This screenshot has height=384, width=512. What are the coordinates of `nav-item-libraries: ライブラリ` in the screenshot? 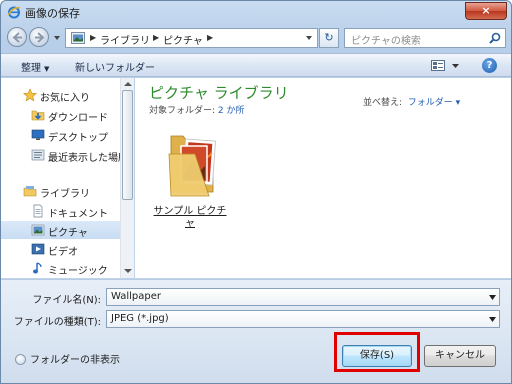 It's located at (60, 191).